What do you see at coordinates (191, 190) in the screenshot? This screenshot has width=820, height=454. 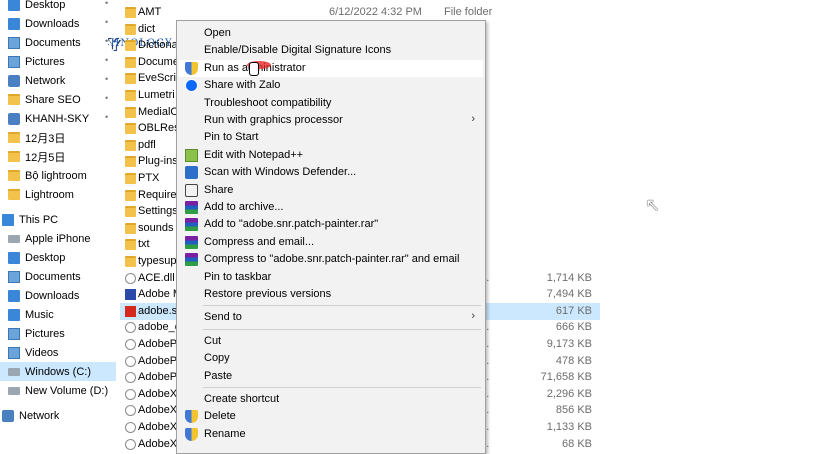 I see `share-icon` at bounding box center [191, 190].